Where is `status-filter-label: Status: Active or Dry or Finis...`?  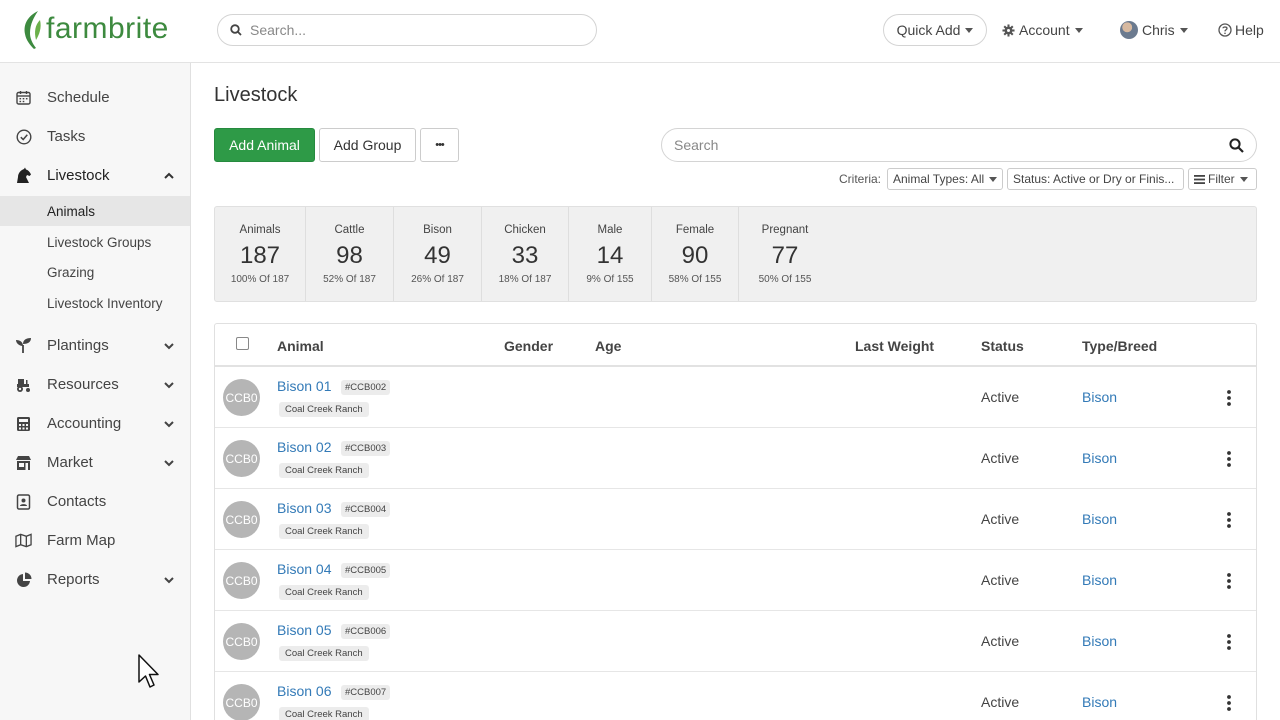 status-filter-label: Status: Active or Dry or Finis... is located at coordinates (1094, 179).